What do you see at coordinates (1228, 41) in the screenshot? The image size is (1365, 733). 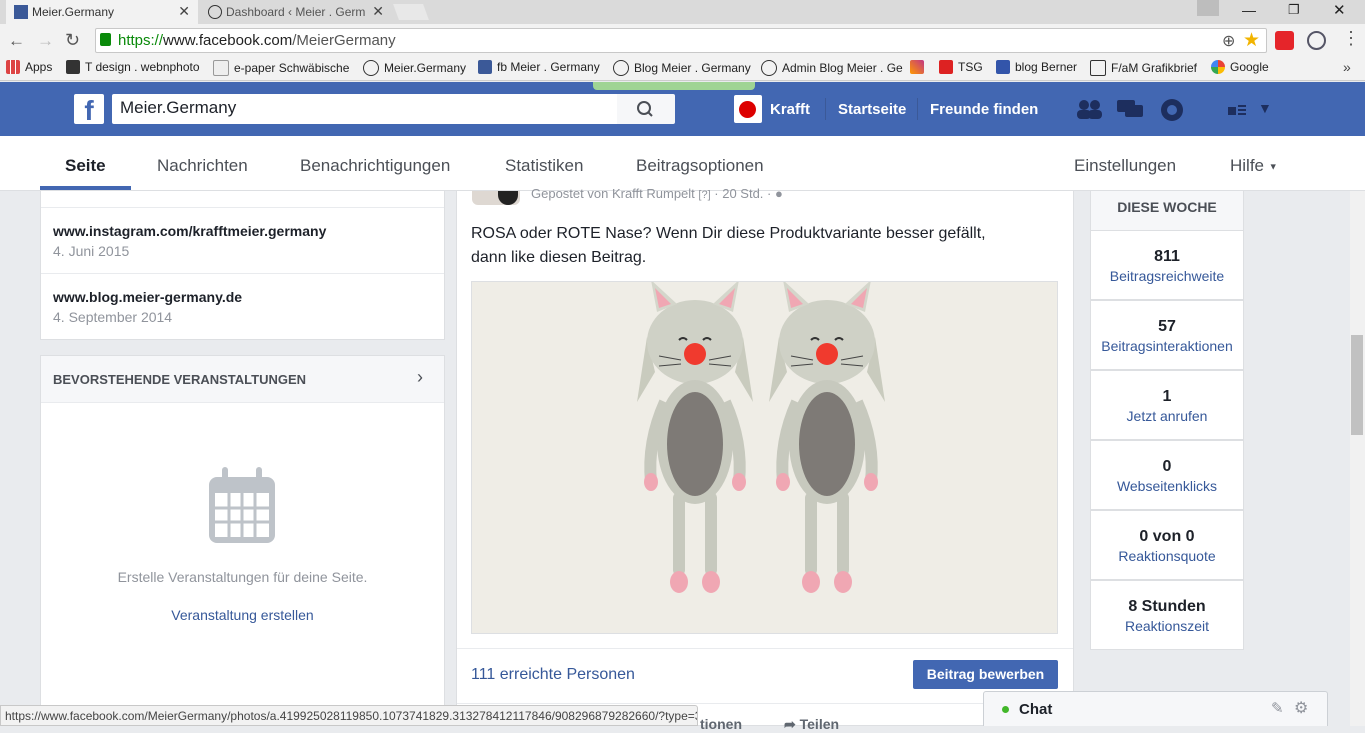 I see `zoom-icon: ⊕` at bounding box center [1228, 41].